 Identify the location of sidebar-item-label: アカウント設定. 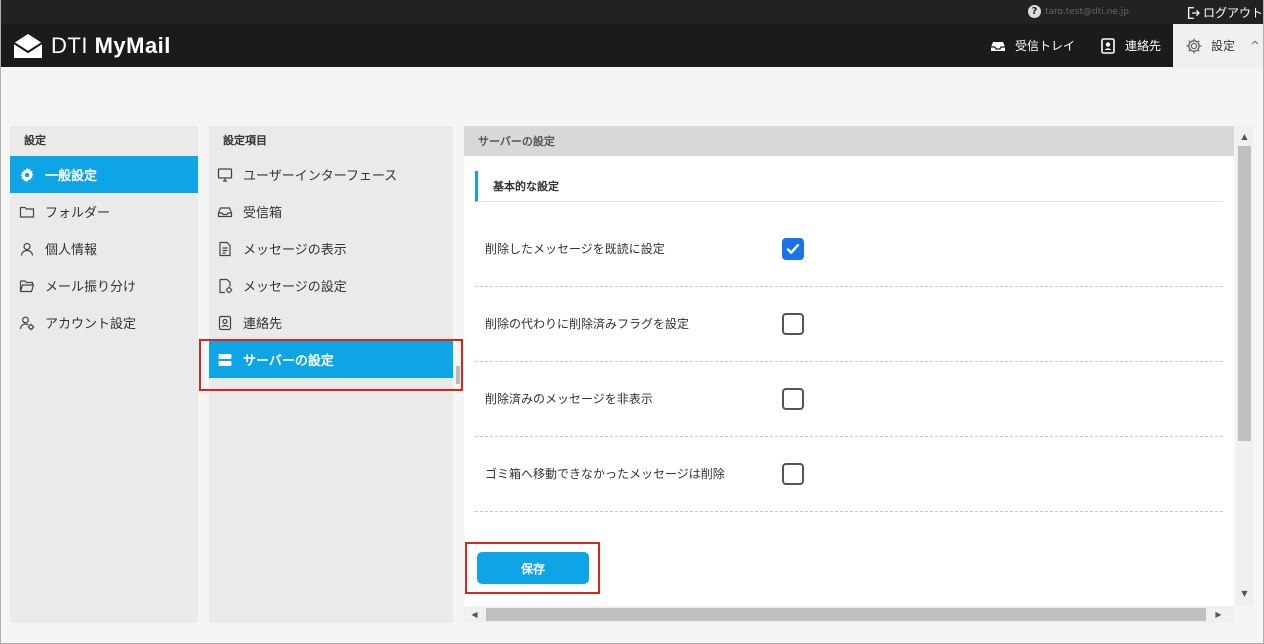
(91, 324).